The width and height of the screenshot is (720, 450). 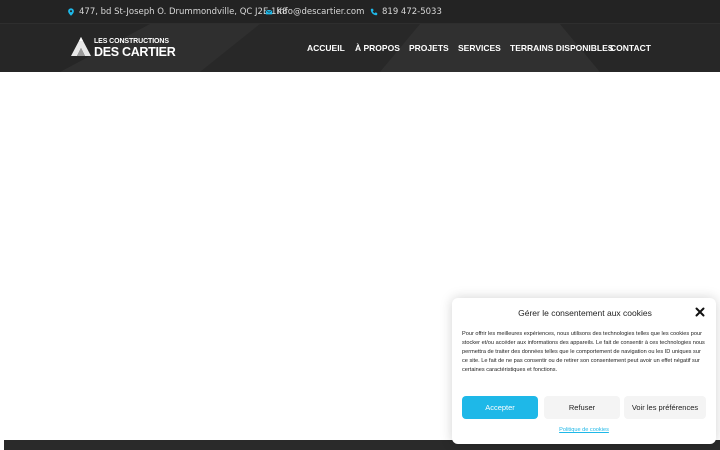 I want to click on email-info: info@descartier.com, so click(x=314, y=12).